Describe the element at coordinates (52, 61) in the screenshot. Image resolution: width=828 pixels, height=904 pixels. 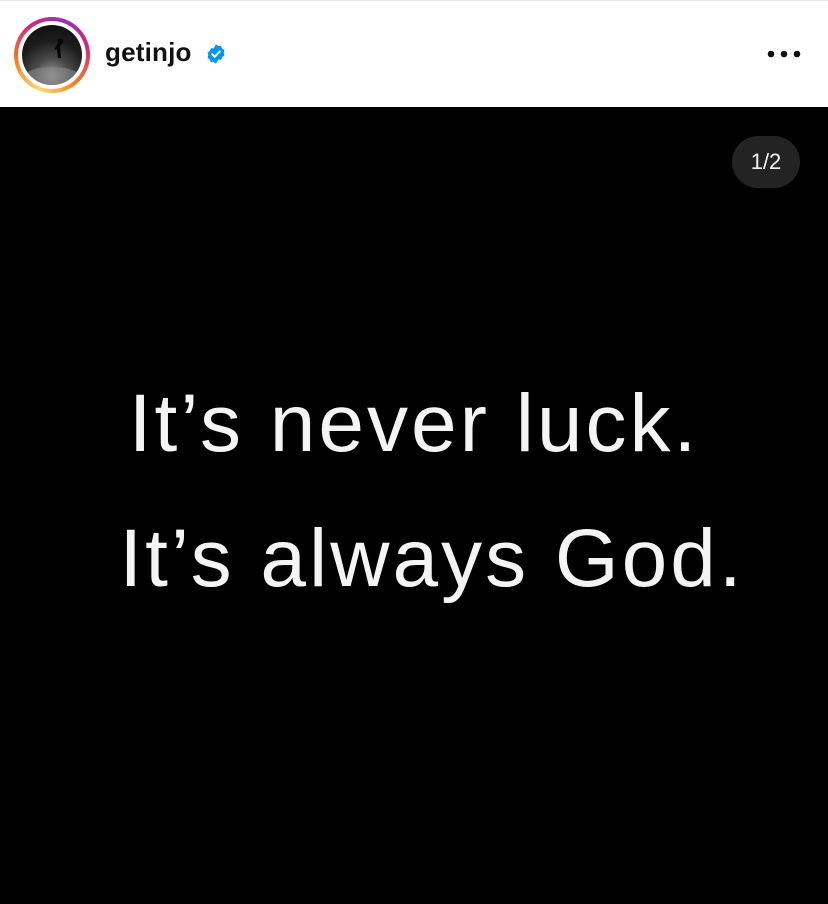
I see `avatar-image` at that location.